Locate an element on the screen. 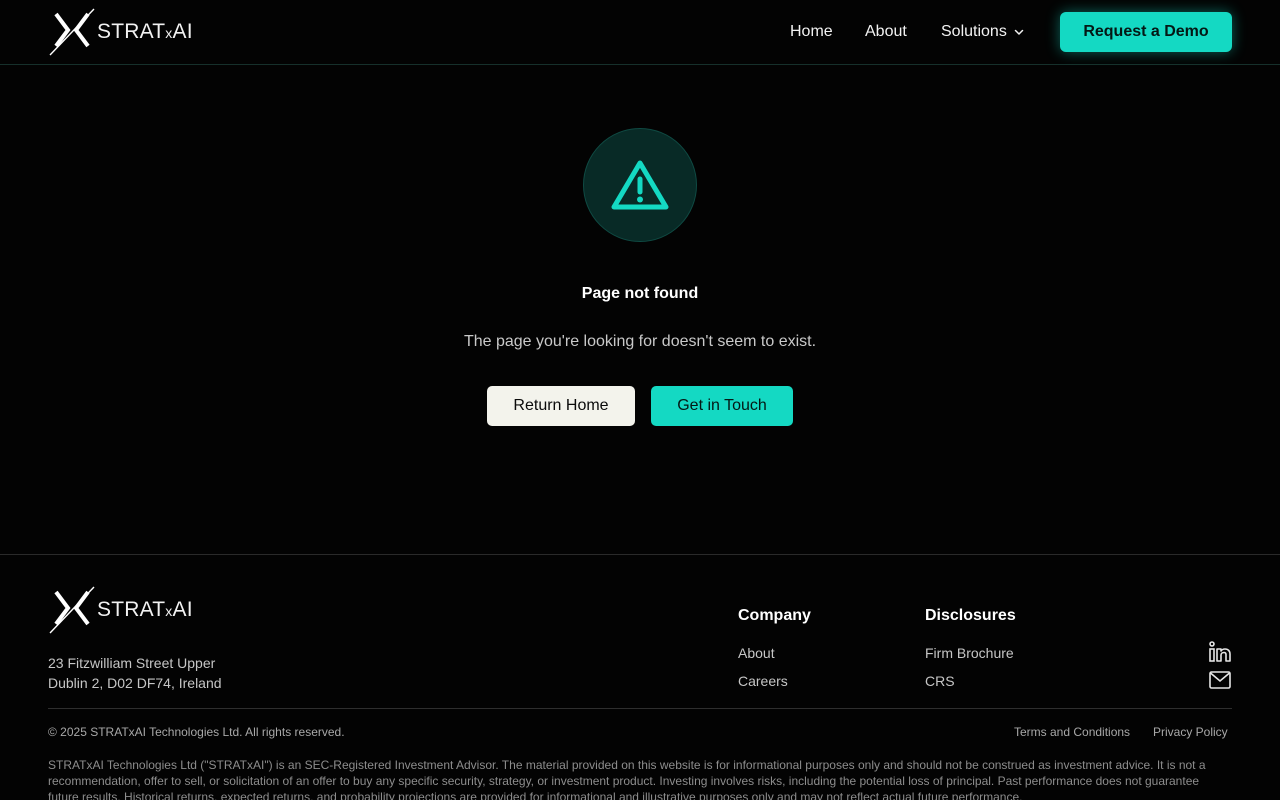 This screenshot has height=800, width=1280. warning-badge is located at coordinates (640, 185).